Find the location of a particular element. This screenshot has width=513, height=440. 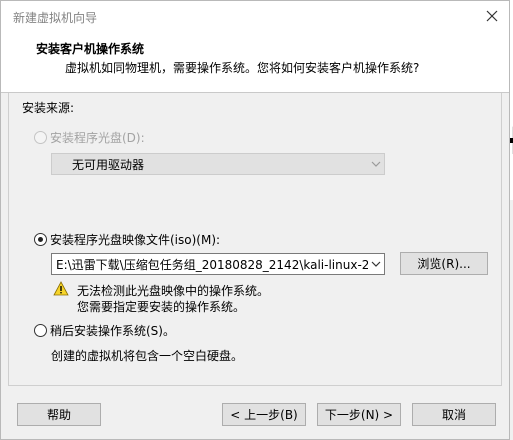

radio-button-later is located at coordinates (40, 330).